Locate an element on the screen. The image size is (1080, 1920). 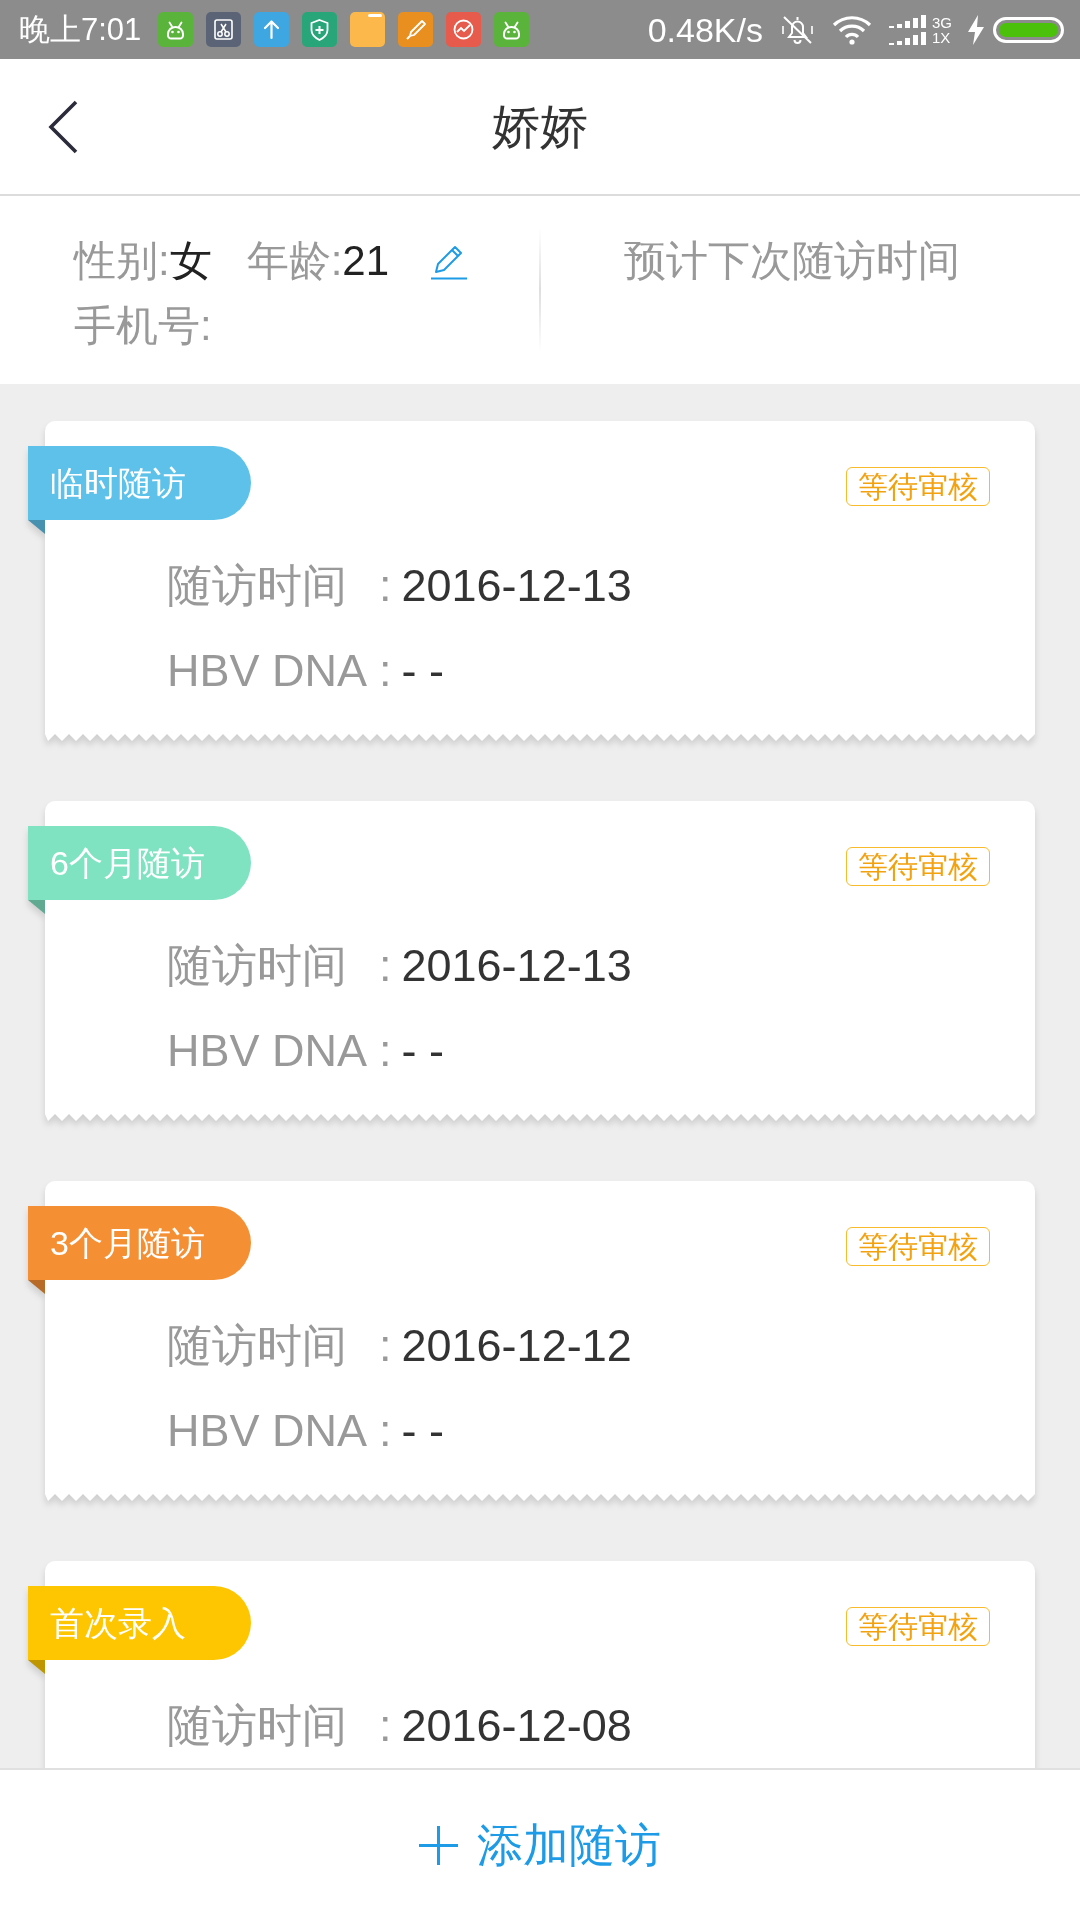
visit-type-tag: 3个月随访 is located at coordinates (139, 1243).